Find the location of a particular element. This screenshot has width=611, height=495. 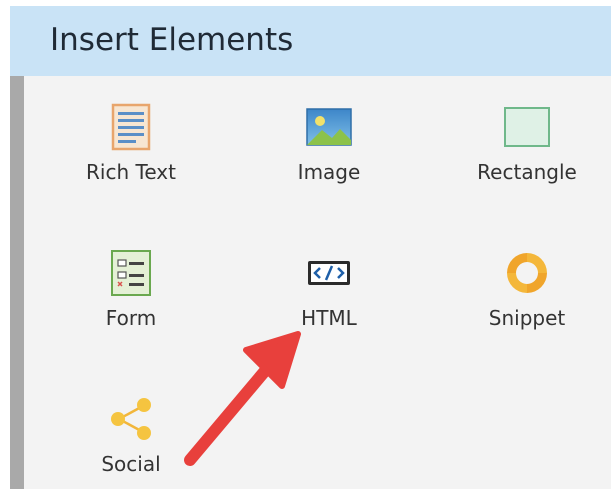

element-label: Rectangle is located at coordinates (527, 172).